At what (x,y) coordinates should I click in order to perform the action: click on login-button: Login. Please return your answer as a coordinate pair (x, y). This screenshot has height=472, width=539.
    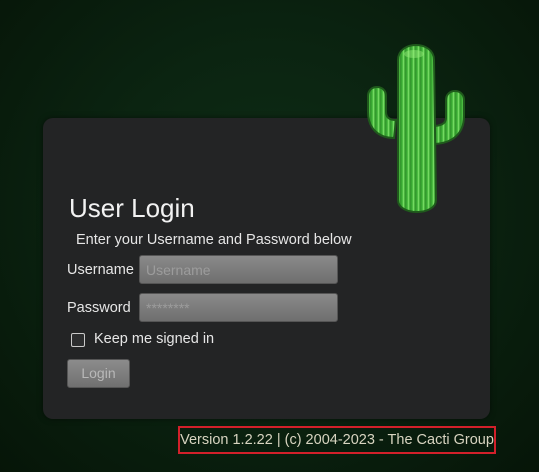
    Looking at the image, I should click on (98, 373).